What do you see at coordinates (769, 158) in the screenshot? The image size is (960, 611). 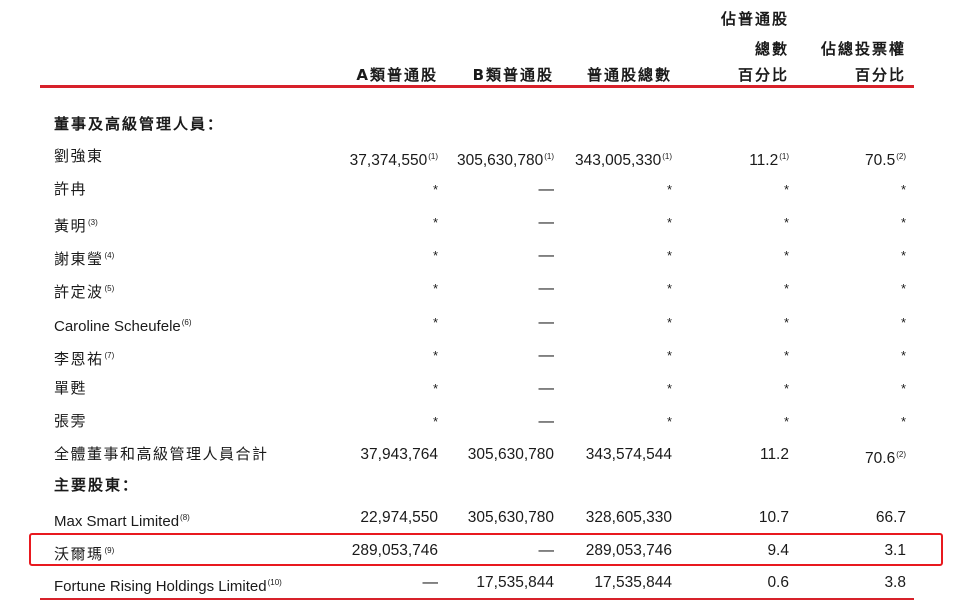 I see `pct-shares: 11.2(1)` at bounding box center [769, 158].